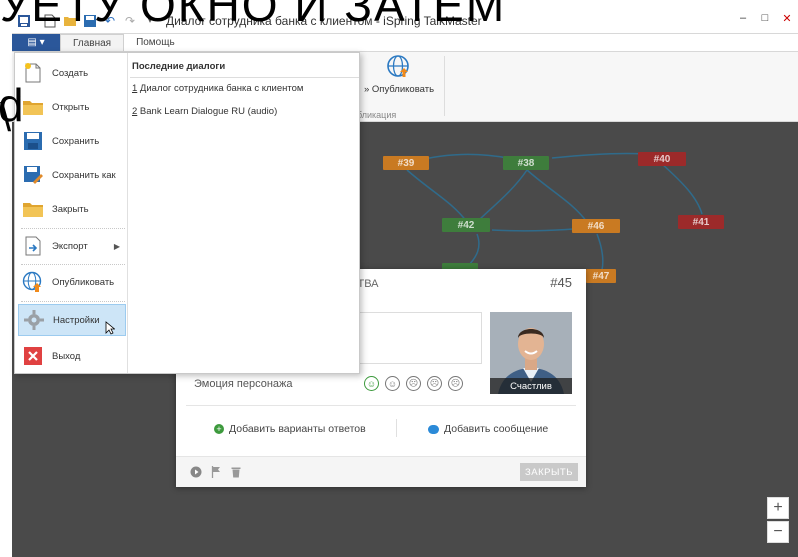  I want to click on menu-item-label: Экспорт, so click(70, 246).